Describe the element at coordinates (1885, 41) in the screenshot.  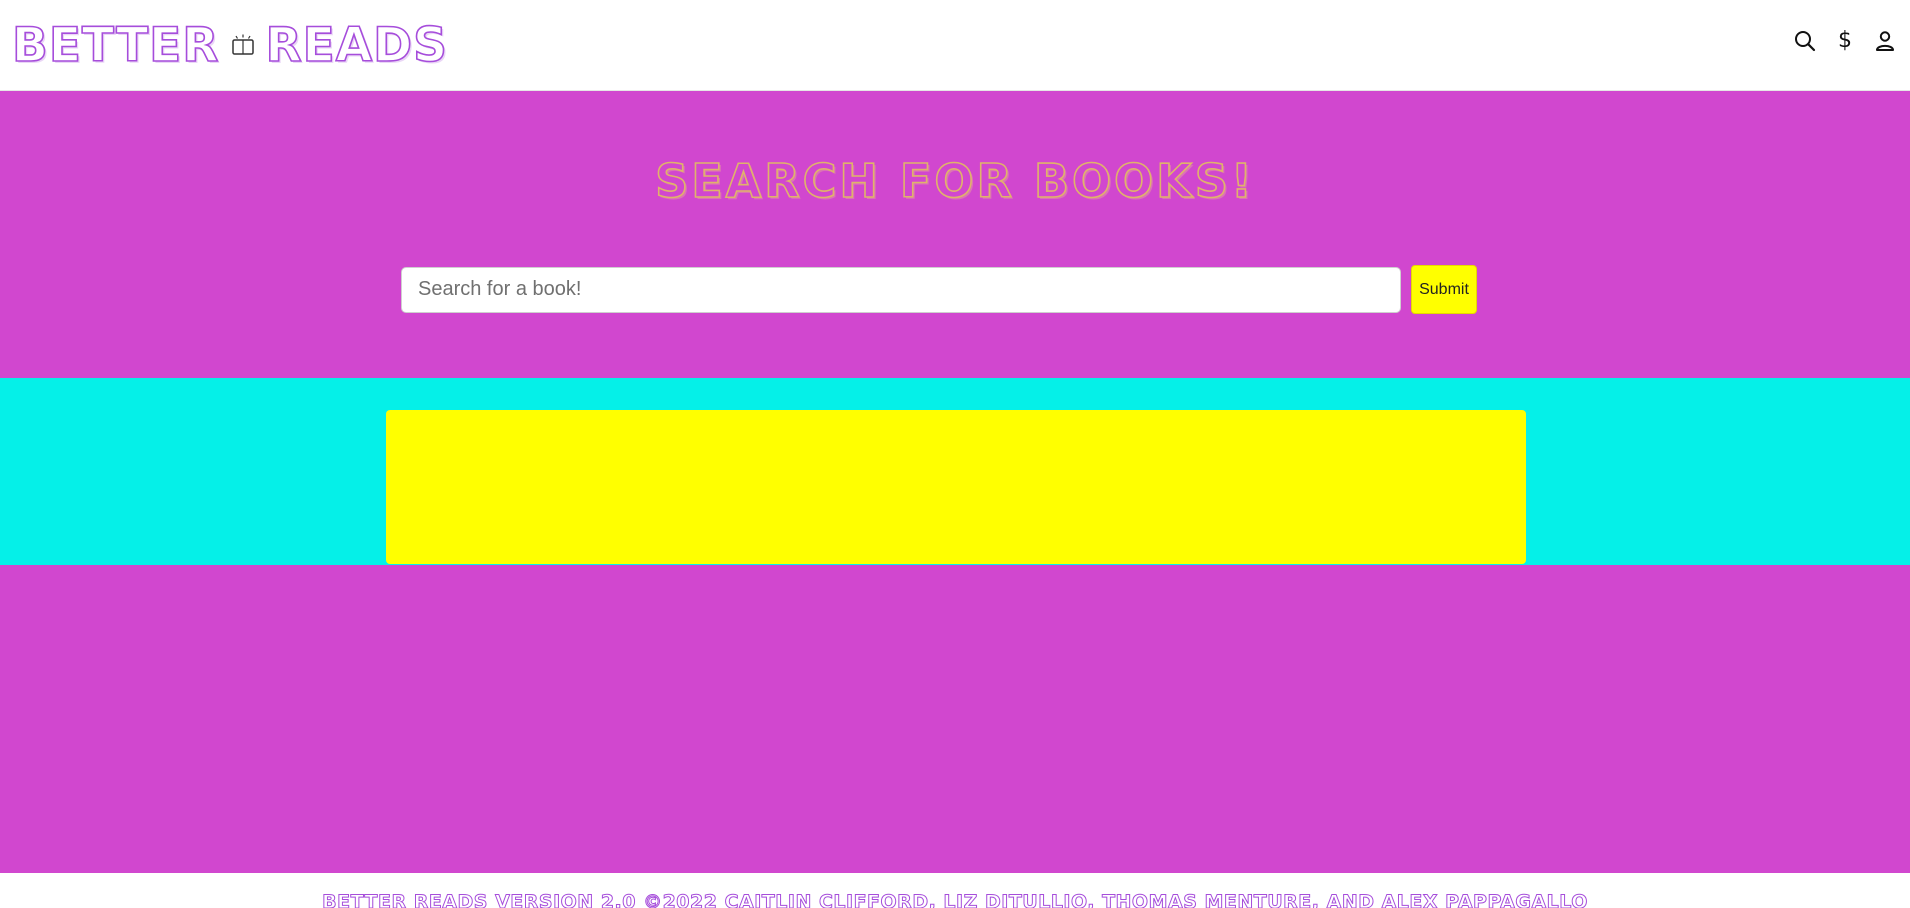
I see `user-icon` at that location.